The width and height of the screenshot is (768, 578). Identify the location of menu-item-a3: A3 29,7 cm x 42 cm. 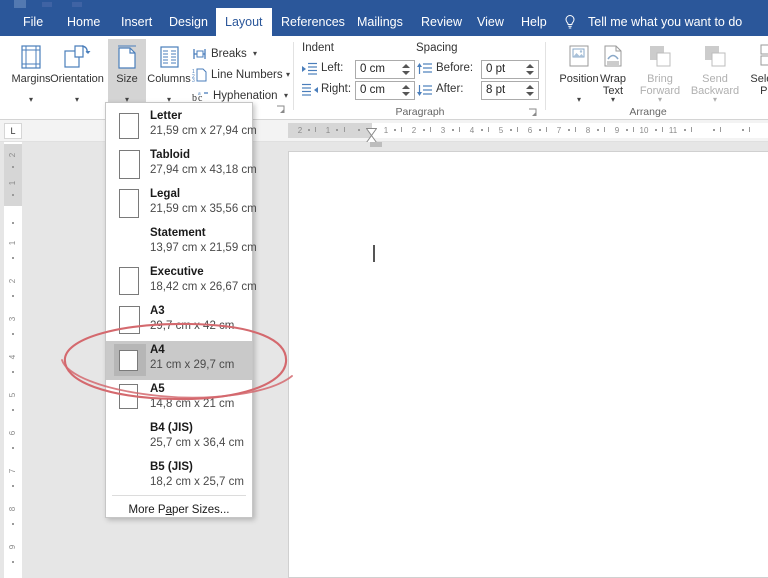
(179, 321).